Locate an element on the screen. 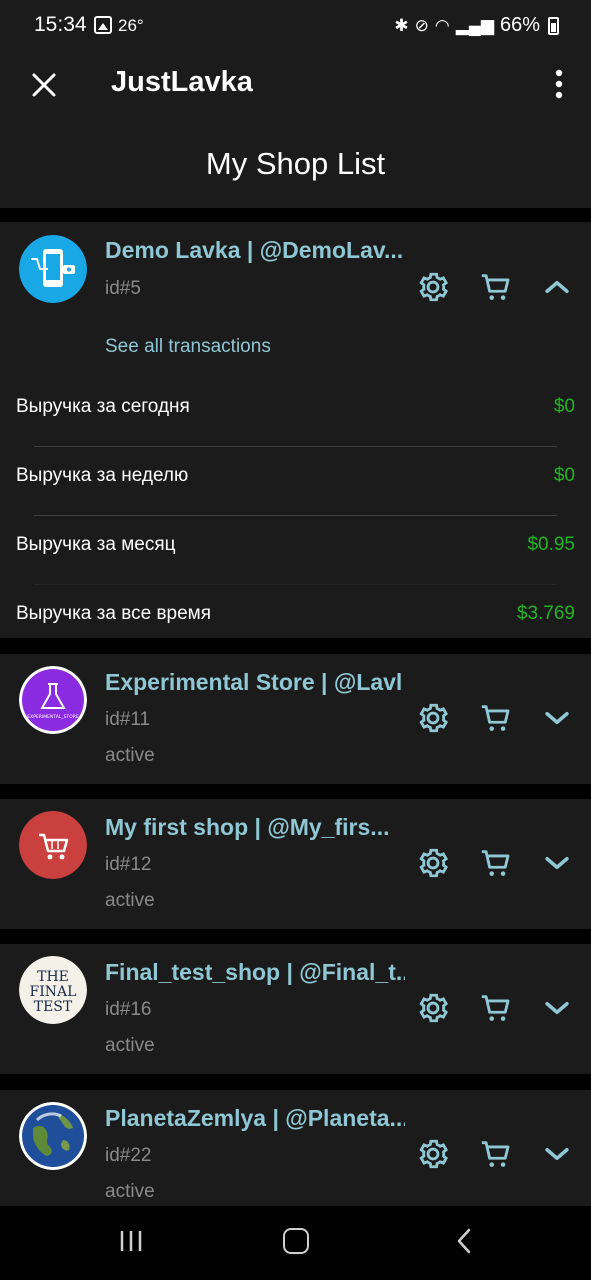 Image resolution: width=591 pixels, height=1280 pixels. status-temperature: 26° is located at coordinates (131, 25).